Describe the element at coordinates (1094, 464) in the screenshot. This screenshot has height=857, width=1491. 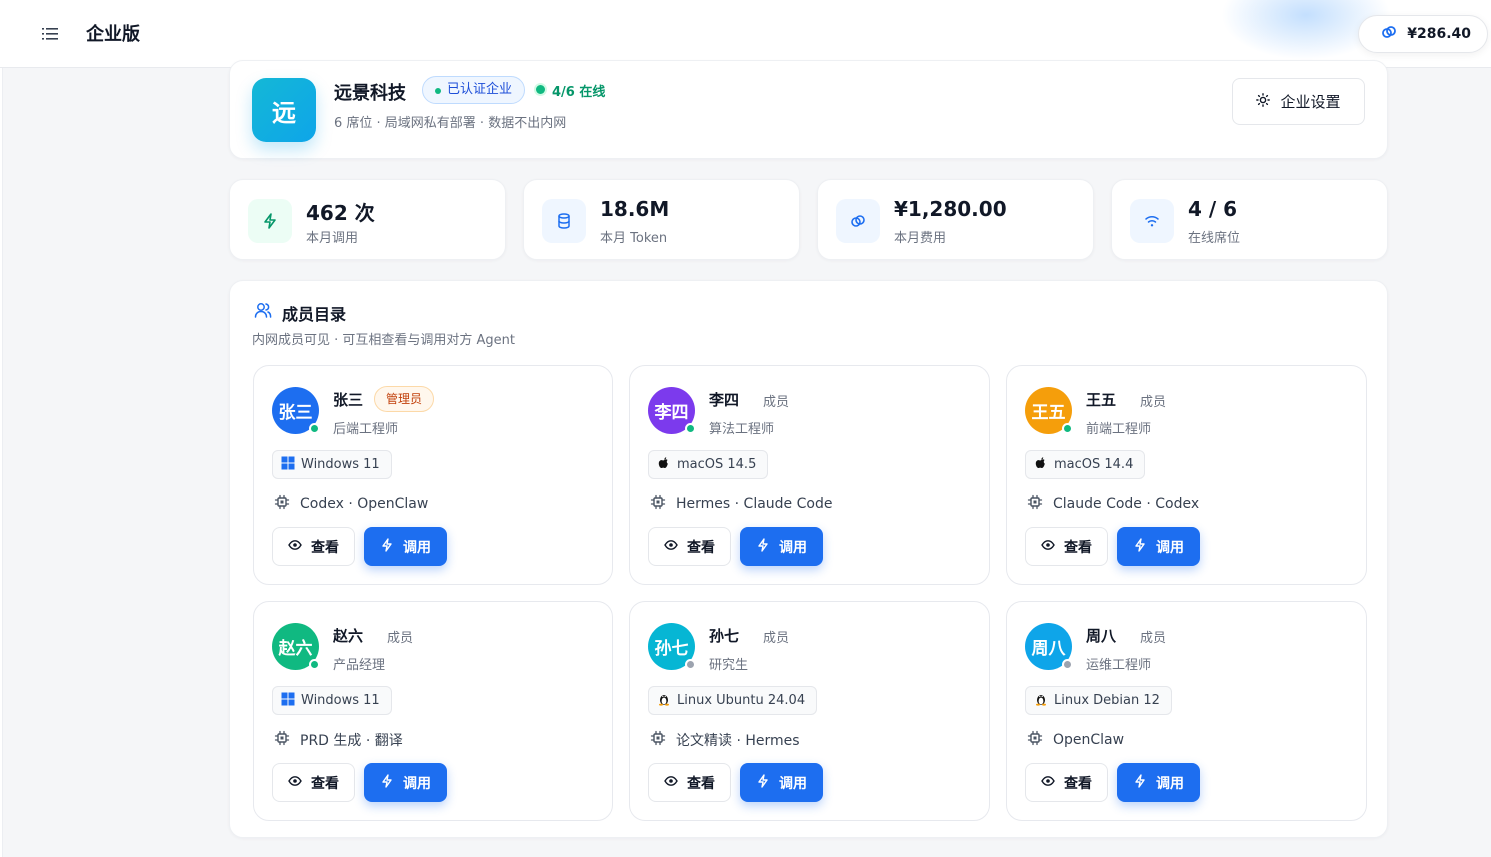
I see `os-label: macOS 14.4` at that location.